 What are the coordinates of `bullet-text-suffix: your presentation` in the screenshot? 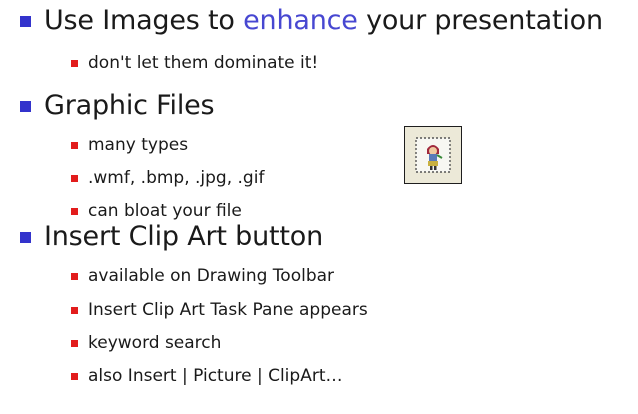 It's located at (480, 20).